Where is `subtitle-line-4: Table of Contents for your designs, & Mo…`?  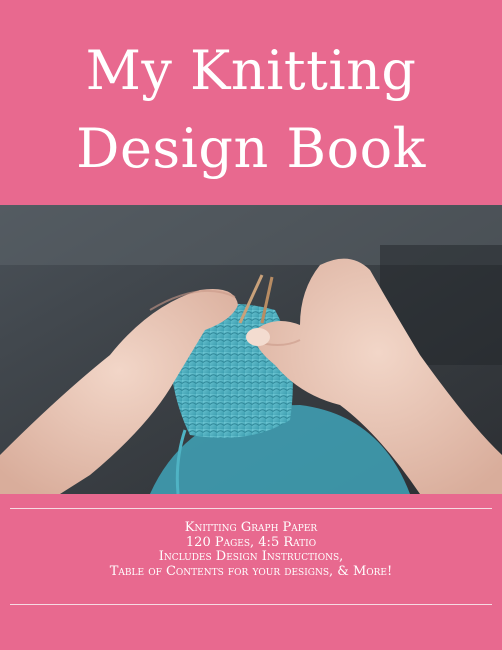 subtitle-line-4: Table of Contents for your designs, & Mo… is located at coordinates (251, 571).